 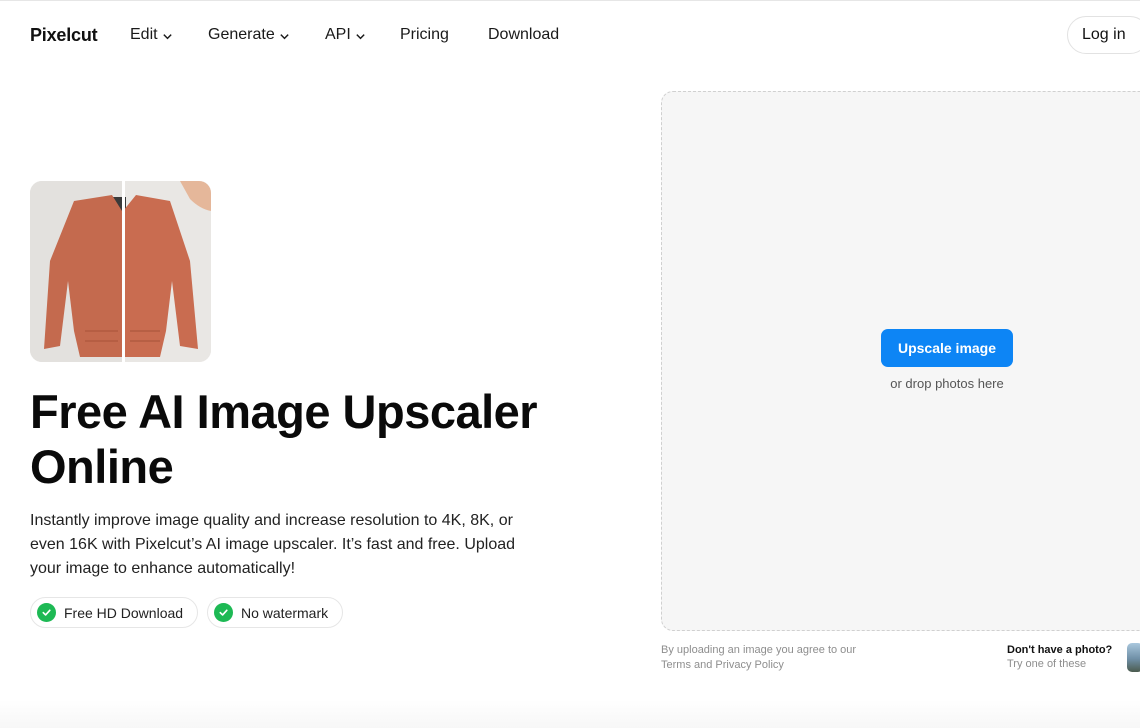 I want to click on sample-photo-thumbnail, so click(x=1133, y=657).